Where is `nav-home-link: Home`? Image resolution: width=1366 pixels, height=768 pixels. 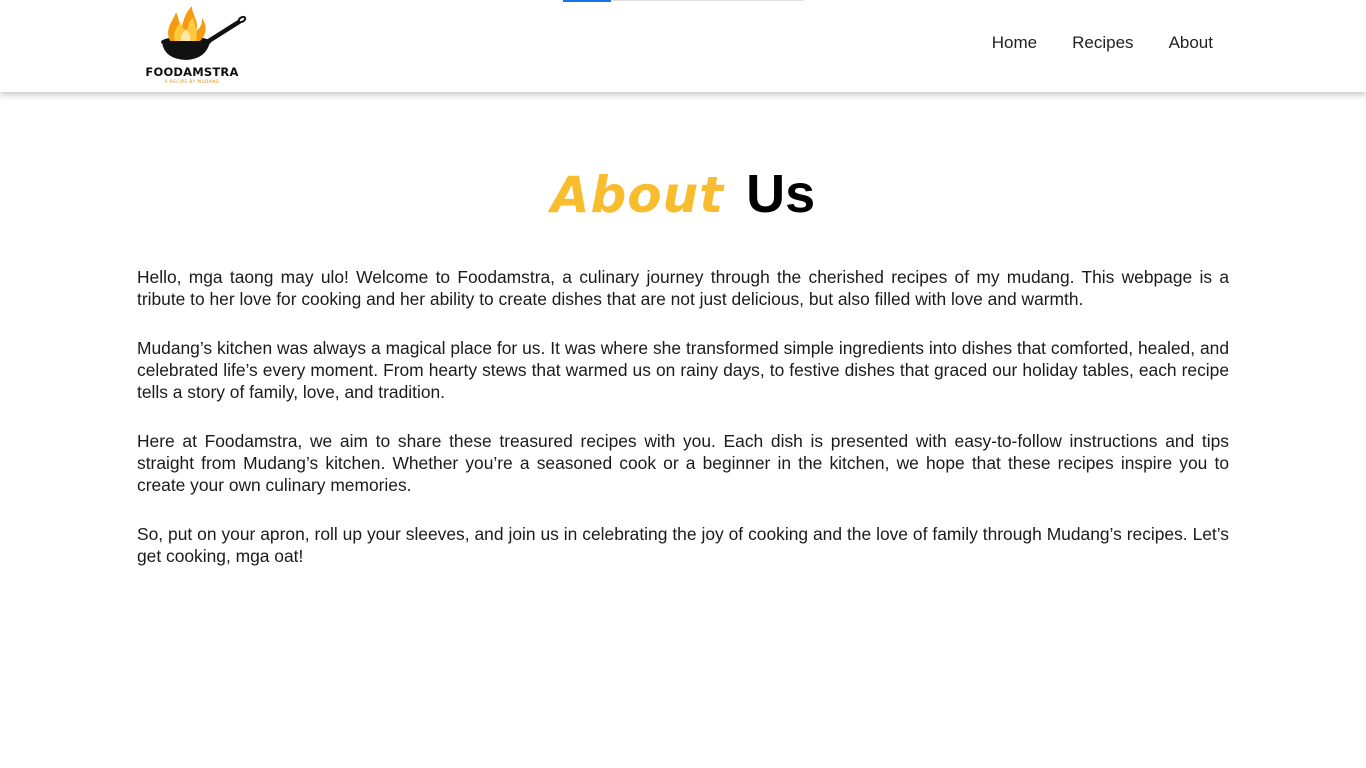
nav-home-link: Home is located at coordinates (1014, 43).